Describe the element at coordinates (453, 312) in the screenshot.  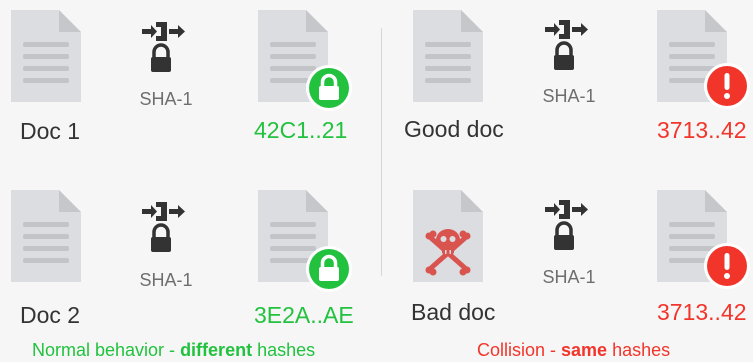
I see `doc-label: Bad doc` at that location.